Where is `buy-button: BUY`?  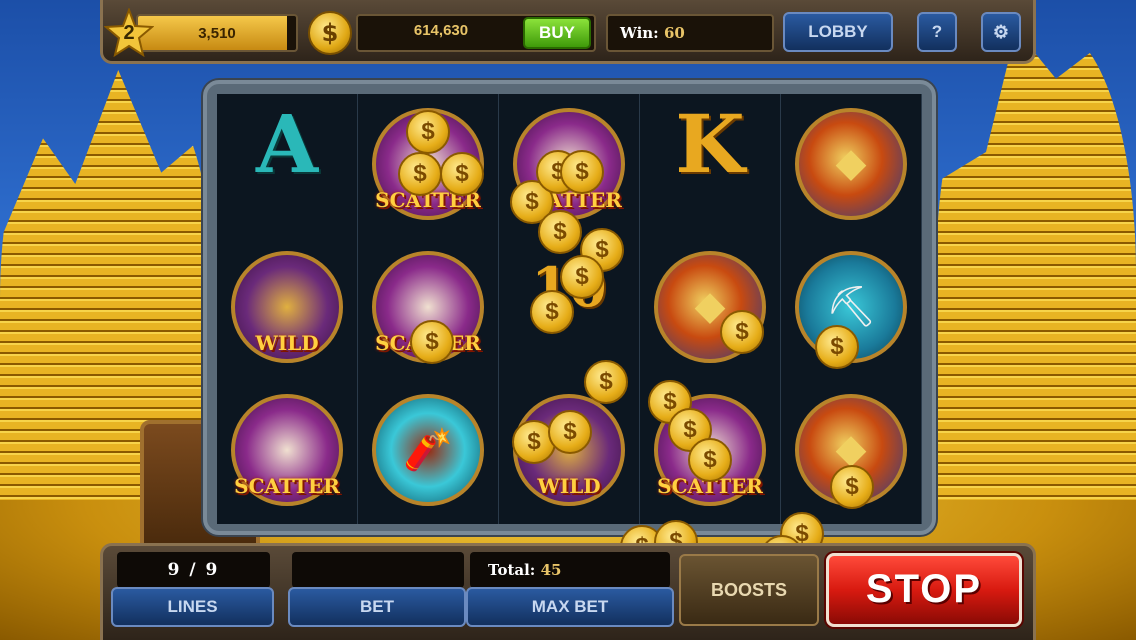 buy-button: BUY is located at coordinates (557, 33).